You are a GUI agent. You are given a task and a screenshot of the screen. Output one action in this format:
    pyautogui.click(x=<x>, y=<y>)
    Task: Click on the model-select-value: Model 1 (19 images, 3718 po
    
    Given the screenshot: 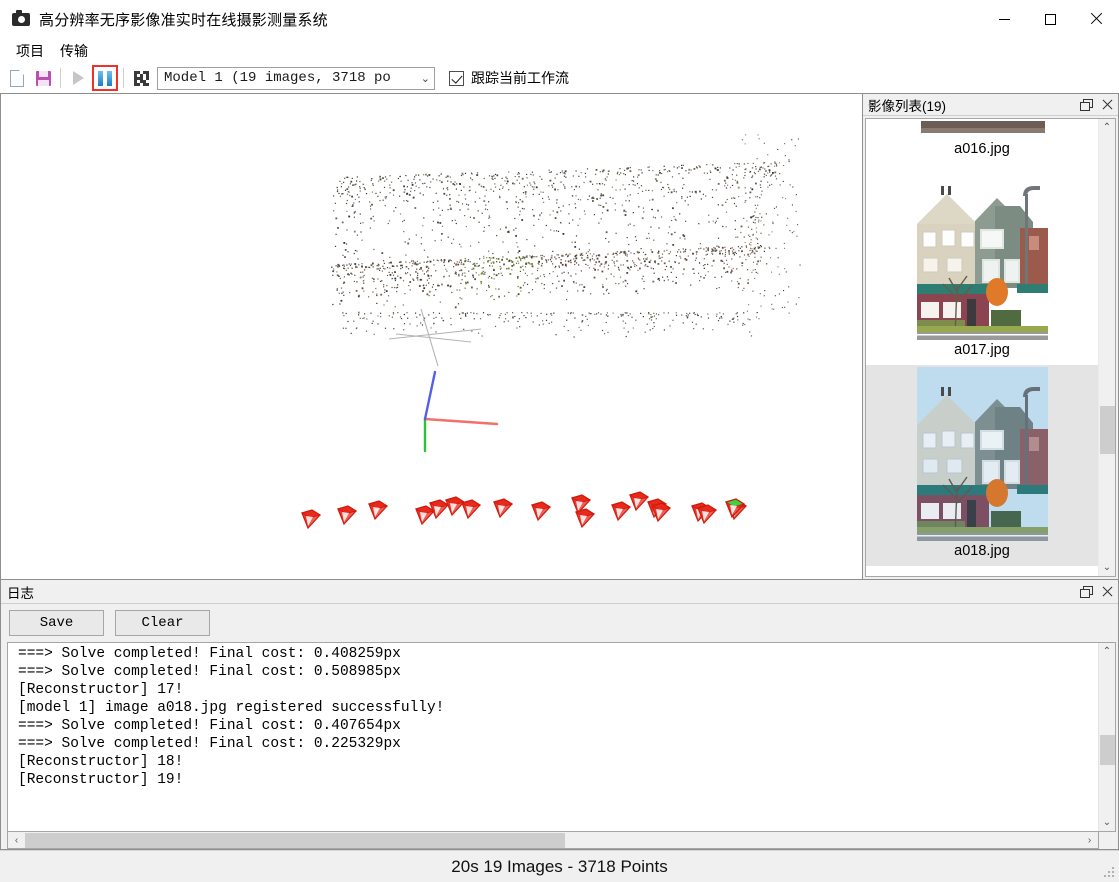 What is the action you would take?
    pyautogui.click(x=277, y=78)
    